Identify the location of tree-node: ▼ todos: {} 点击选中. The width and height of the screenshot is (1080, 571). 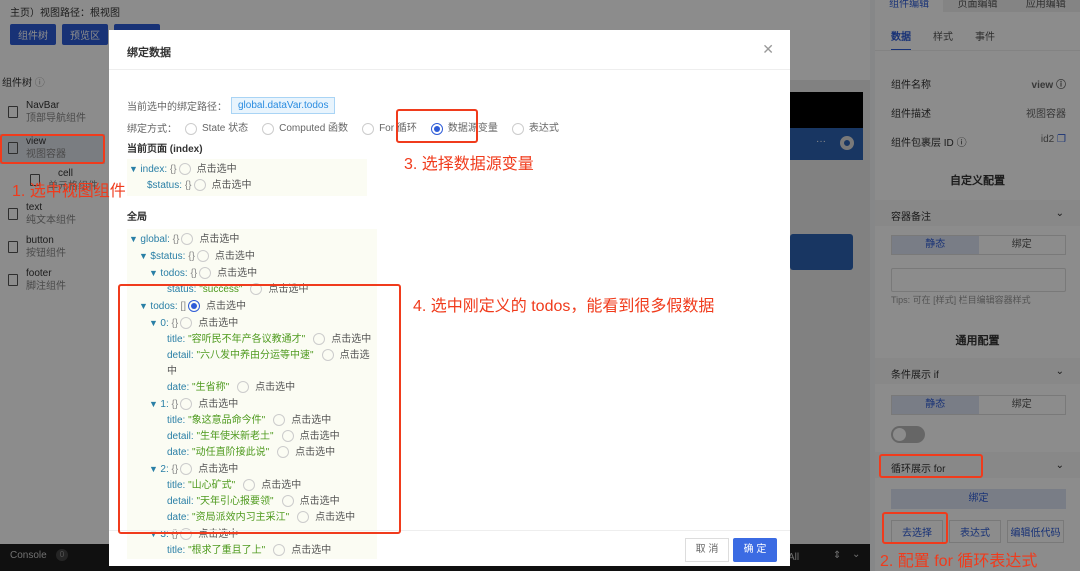
(252, 273).